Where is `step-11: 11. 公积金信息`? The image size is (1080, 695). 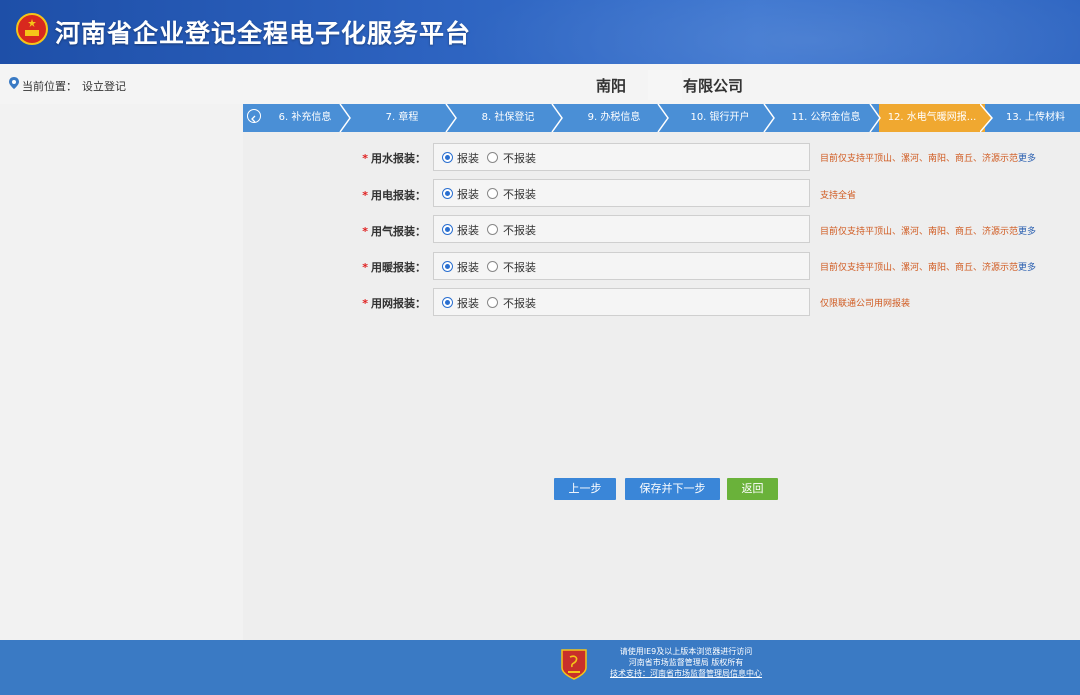 step-11: 11. 公积金信息 is located at coordinates (826, 118).